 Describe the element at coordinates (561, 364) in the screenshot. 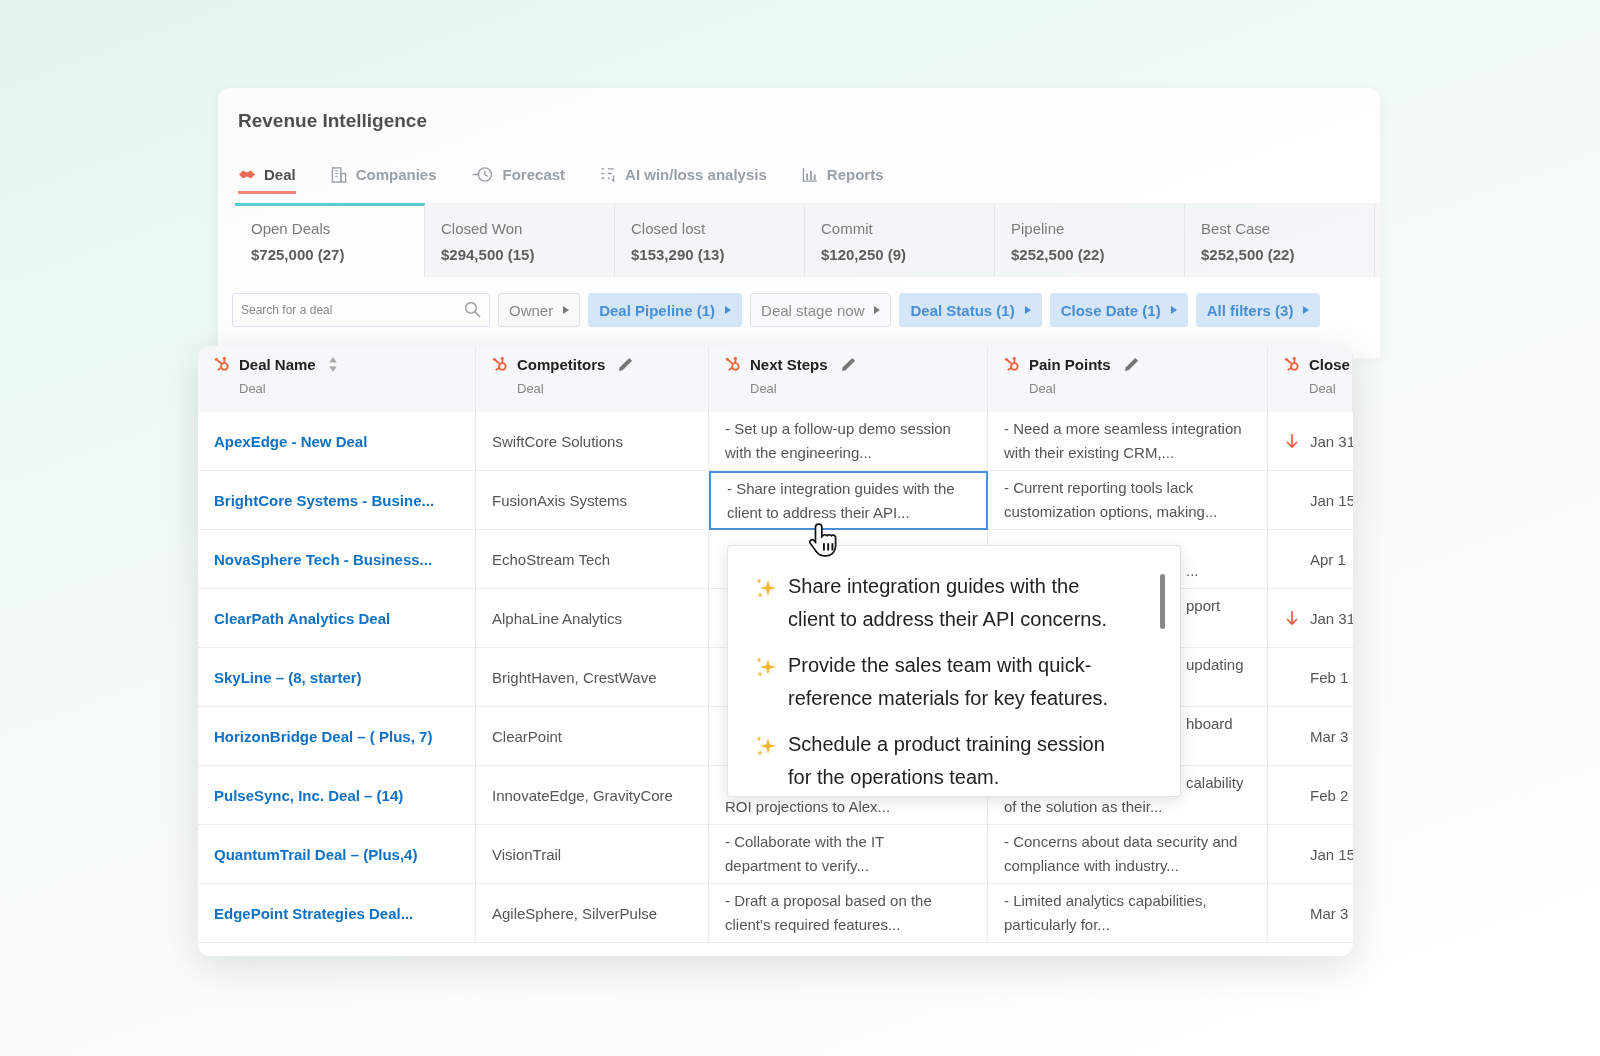

I see `column-title: Competitors` at that location.